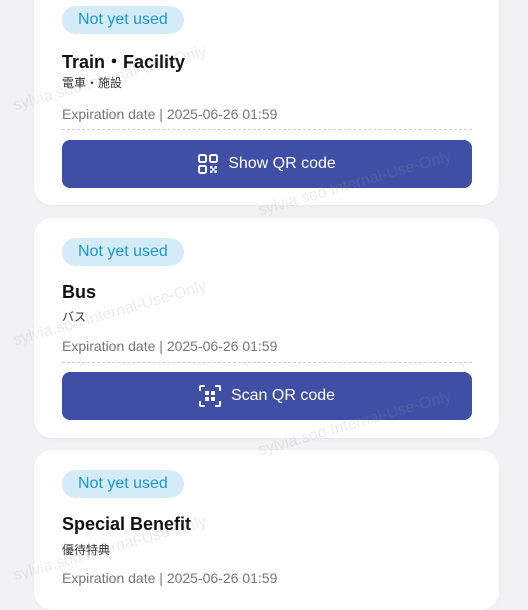 The image size is (528, 610). I want to click on scan-qr-code-button: Scan QR code, so click(267, 396).